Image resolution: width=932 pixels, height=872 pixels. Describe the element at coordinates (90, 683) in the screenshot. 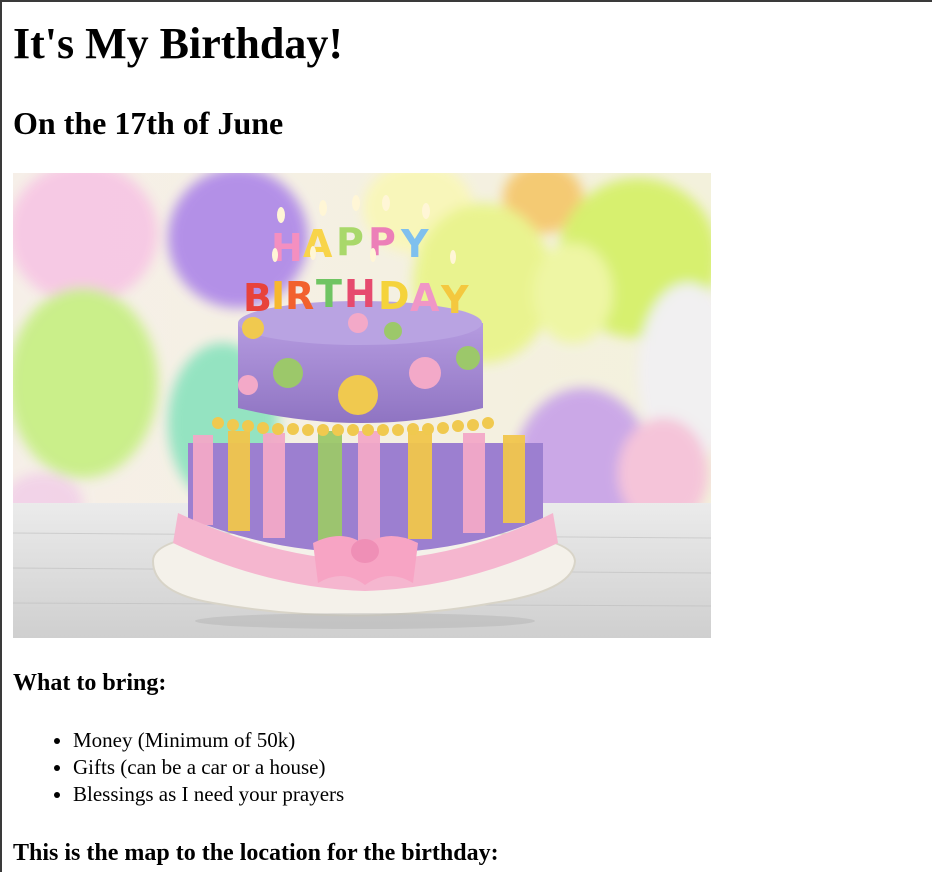

I see `what-to-bring-heading: What to bring:` at that location.